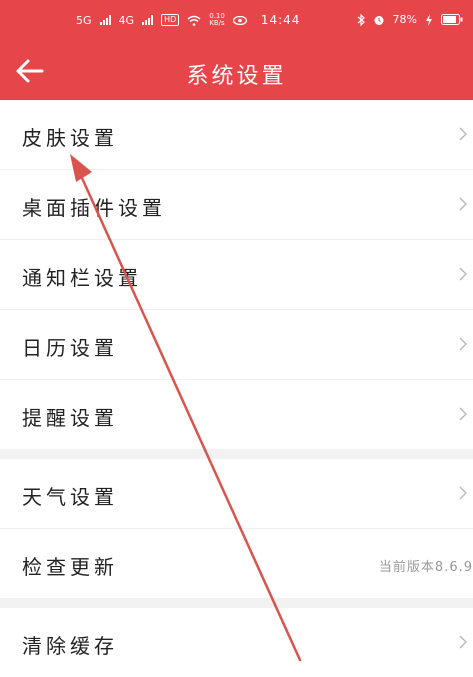  Describe the element at coordinates (236, 345) in the screenshot. I see `settings-item-calendar: 日历设置` at that location.